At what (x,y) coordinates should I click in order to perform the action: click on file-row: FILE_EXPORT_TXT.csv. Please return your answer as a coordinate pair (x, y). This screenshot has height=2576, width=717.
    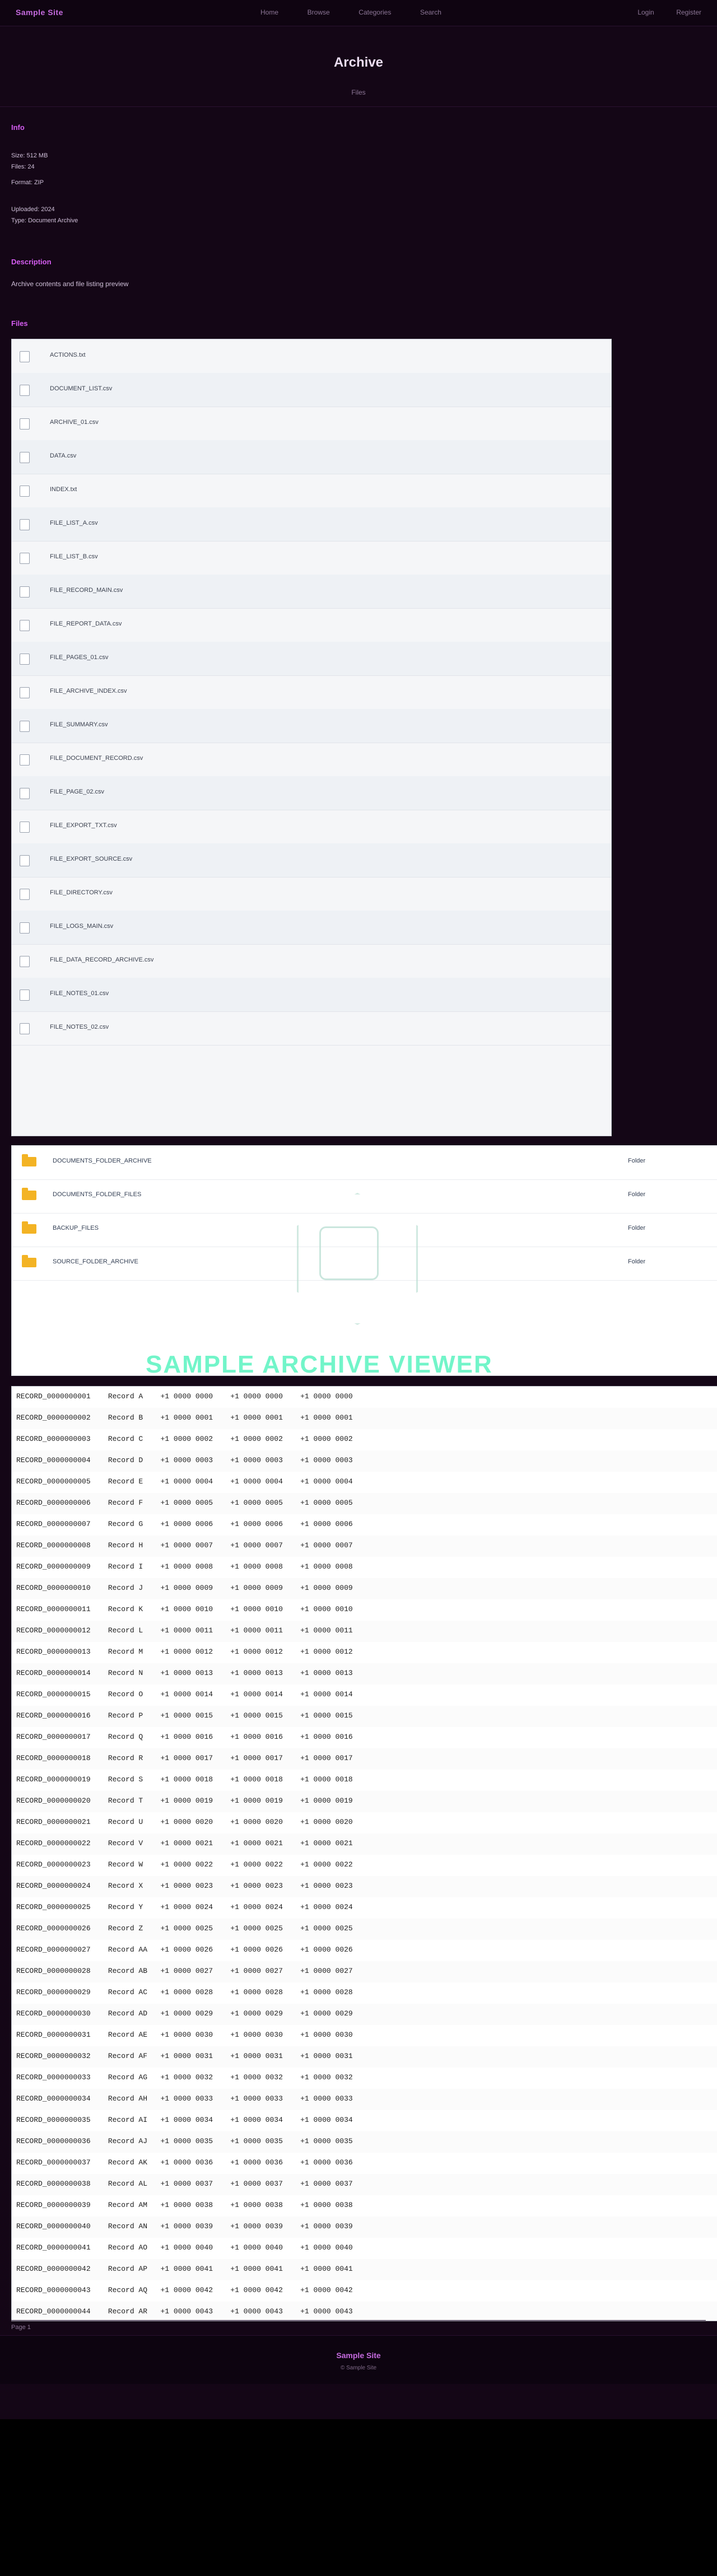
    Looking at the image, I should click on (311, 827).